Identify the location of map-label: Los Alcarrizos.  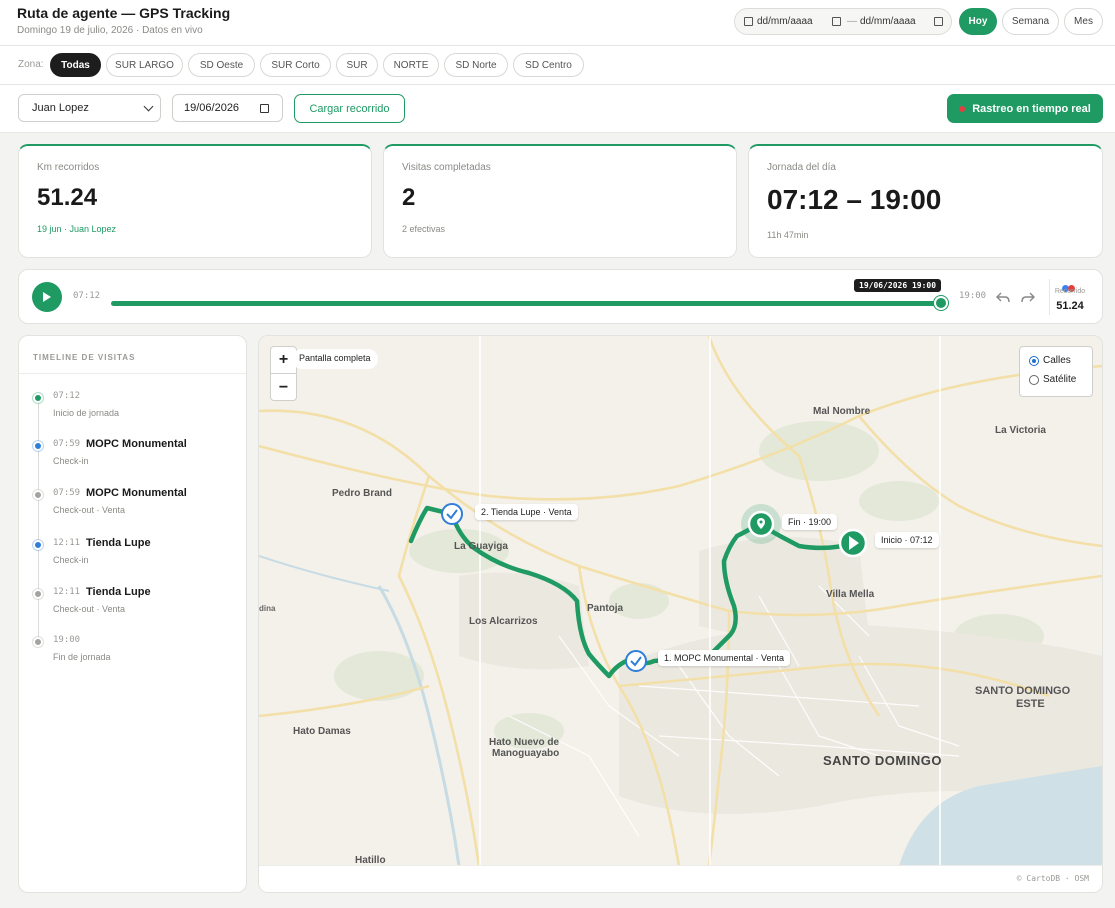
(503, 621).